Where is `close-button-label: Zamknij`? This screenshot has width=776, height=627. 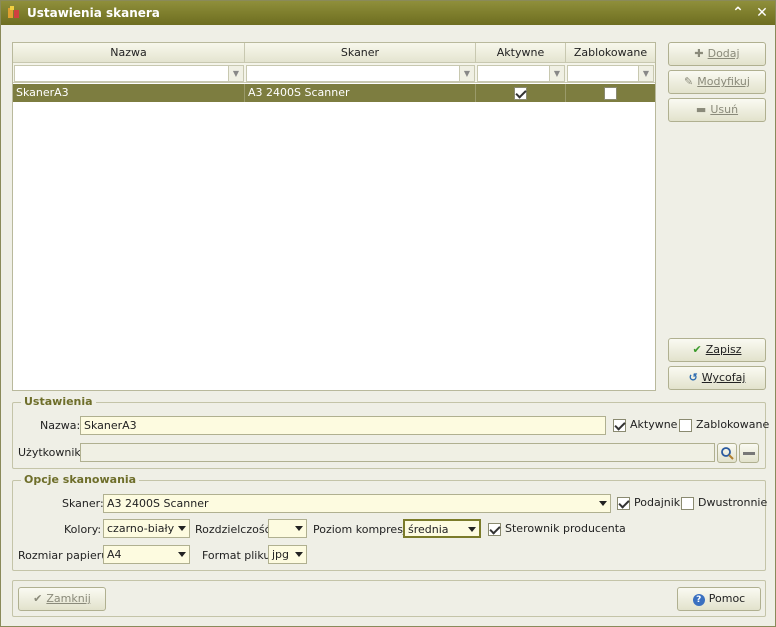 close-button-label: Zamknij is located at coordinates (68, 598).